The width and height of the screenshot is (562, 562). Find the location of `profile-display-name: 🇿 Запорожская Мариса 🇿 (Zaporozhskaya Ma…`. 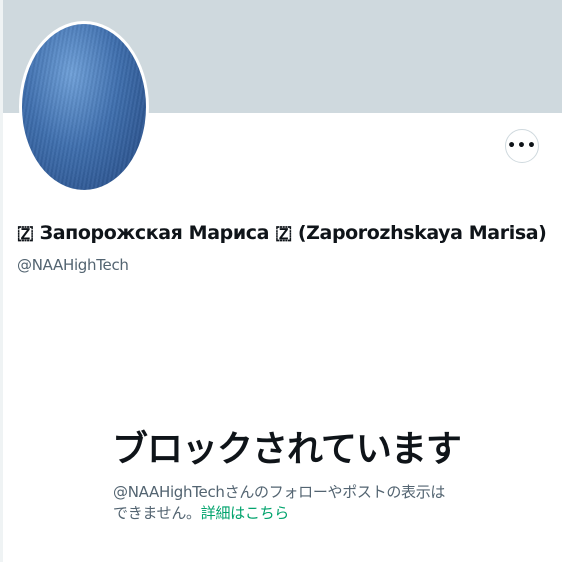

profile-display-name: 🇿 Запорожская Мариса 🇿 (Zaporozhskaya Ma… is located at coordinates (282, 233).